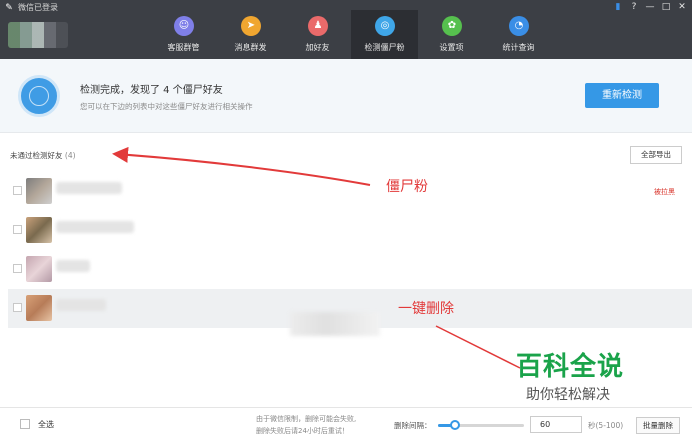 The width and height of the screenshot is (692, 440). I want to click on status-subtitle: 您可以在下边的列表中对这些僵尸好友进行相关操作, so click(166, 106).